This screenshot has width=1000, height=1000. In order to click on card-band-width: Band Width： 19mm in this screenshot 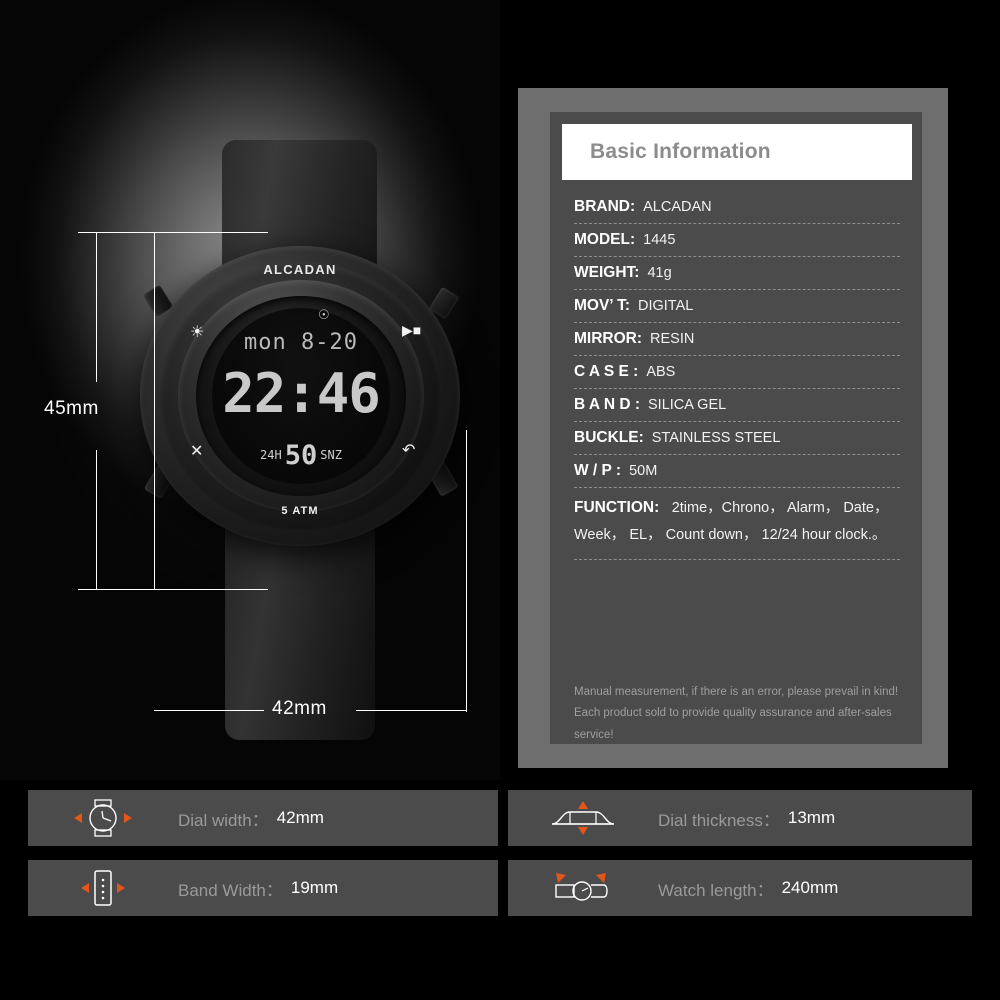, I will do `click(263, 888)`.